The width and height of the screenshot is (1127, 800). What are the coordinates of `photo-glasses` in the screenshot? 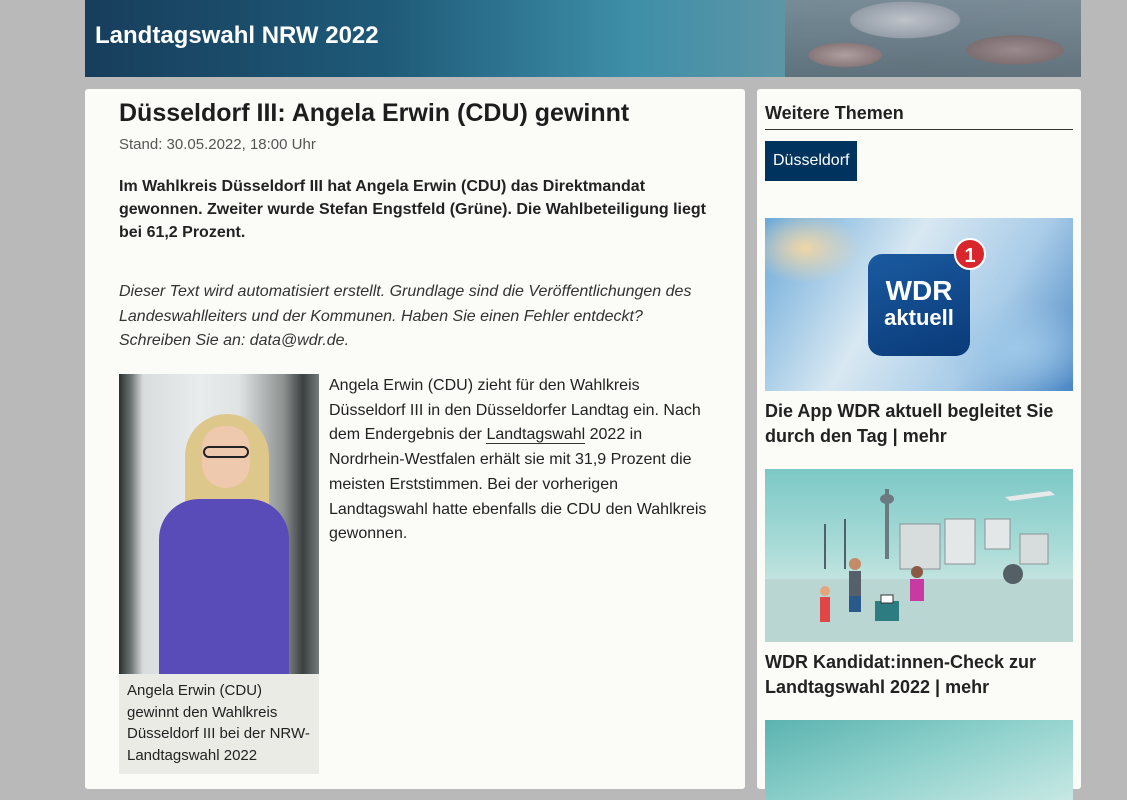 It's located at (226, 452).